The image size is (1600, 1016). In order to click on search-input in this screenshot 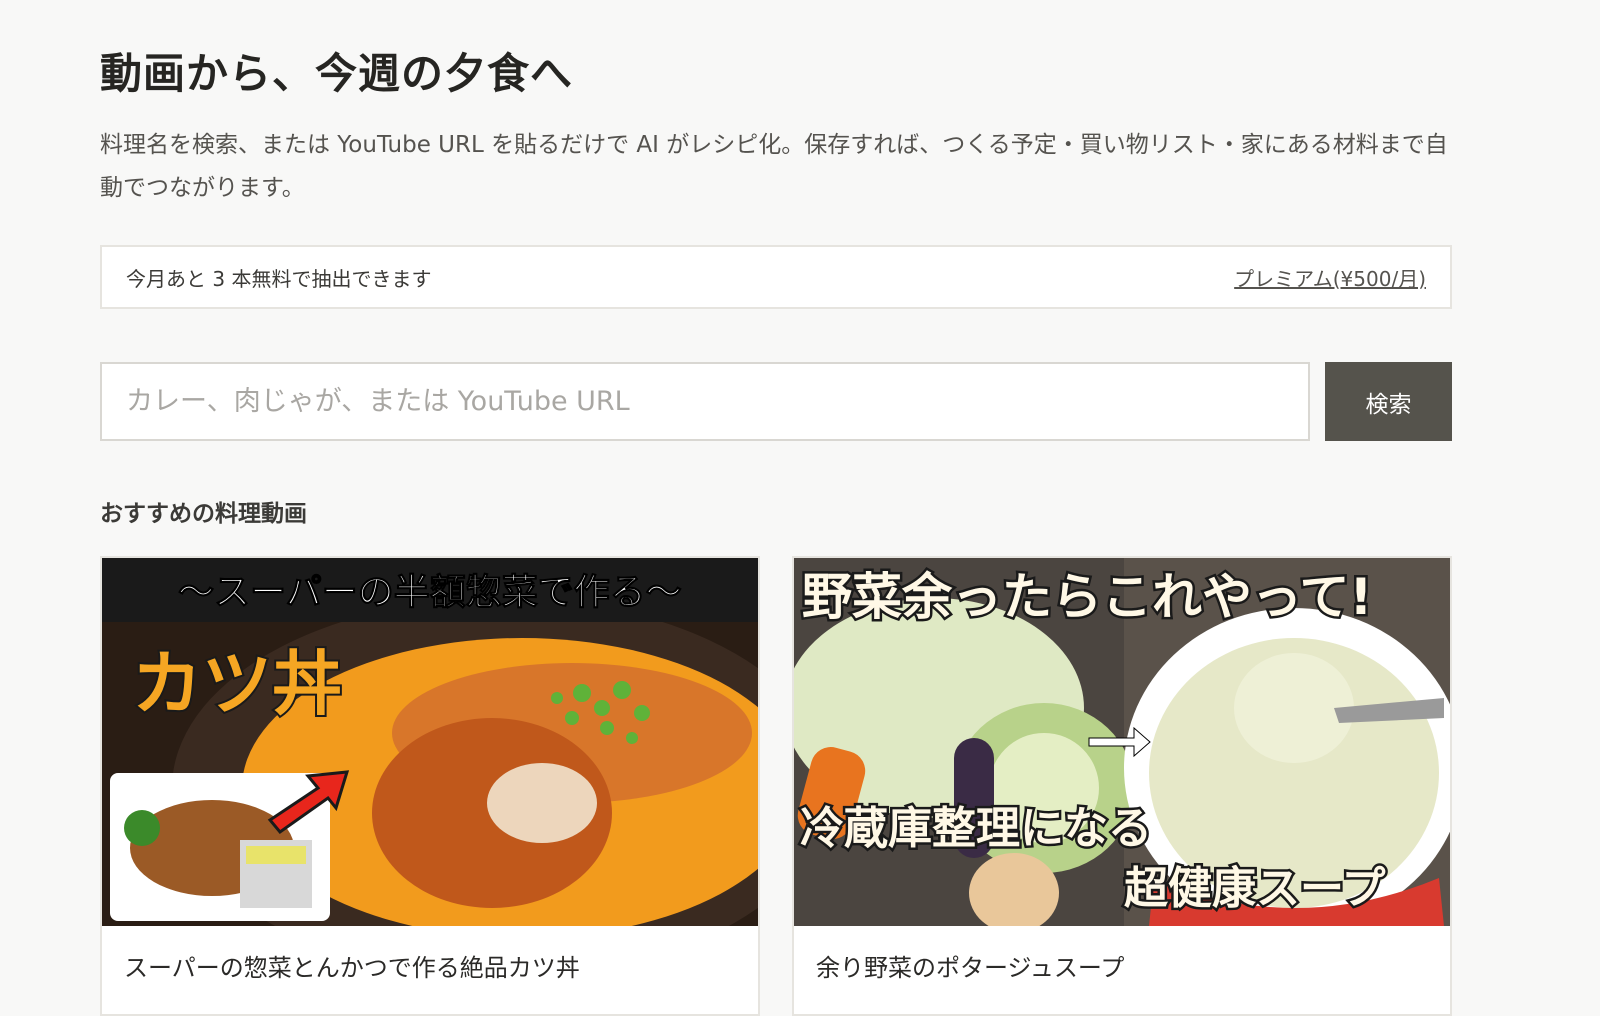, I will do `click(705, 401)`.